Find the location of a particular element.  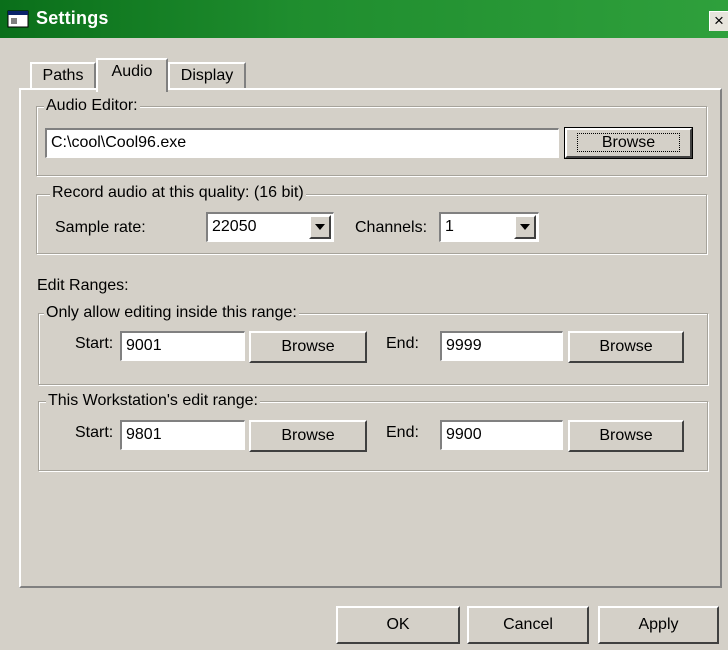

window-title: Settings is located at coordinates (72, 18).